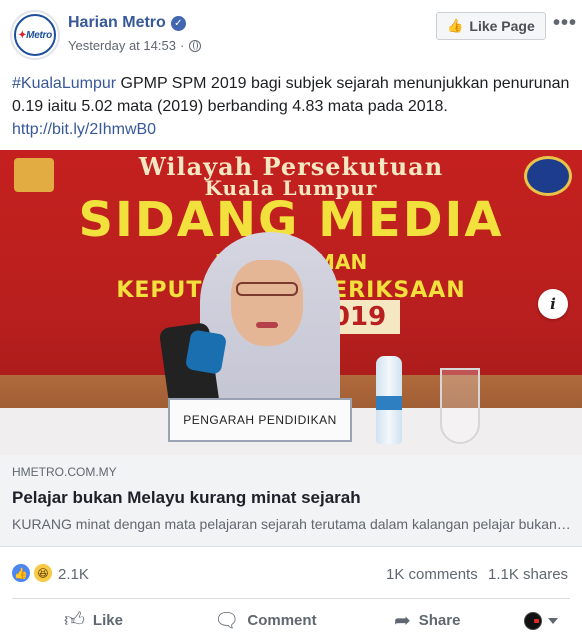  I want to click on bottle-label, so click(389, 403).